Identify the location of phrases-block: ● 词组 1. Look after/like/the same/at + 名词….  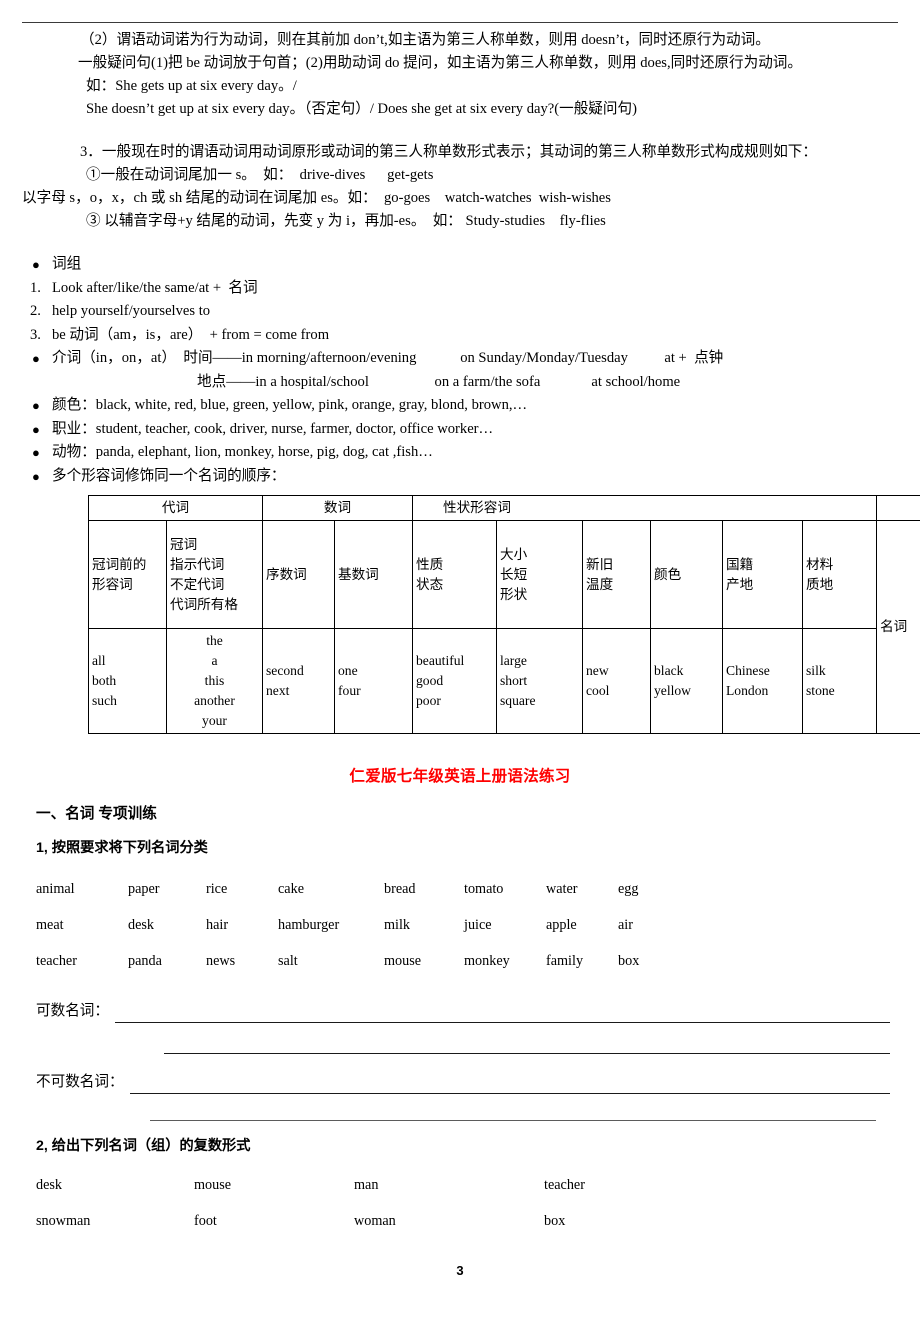
(460, 300).